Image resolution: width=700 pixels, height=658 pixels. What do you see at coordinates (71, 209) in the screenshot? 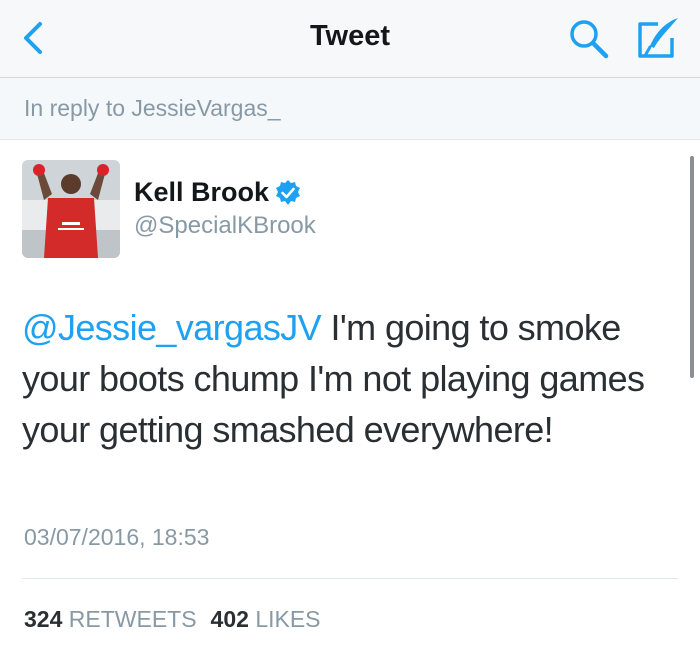
I see `avatar` at bounding box center [71, 209].